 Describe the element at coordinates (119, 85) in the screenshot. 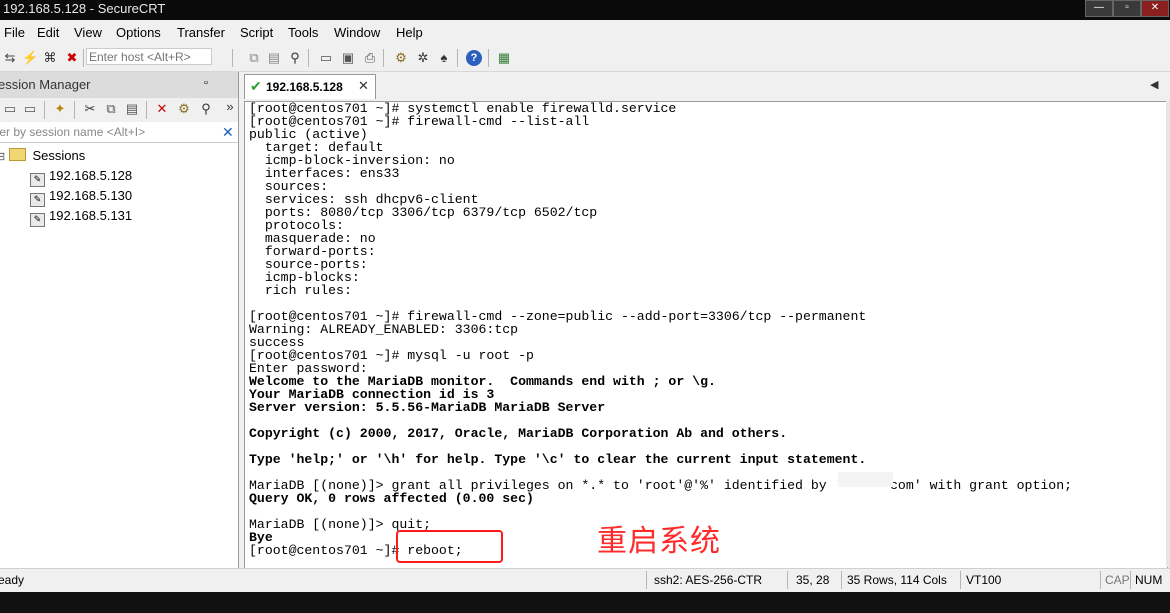

I see `session-manager-header: ession Manager ▫` at that location.